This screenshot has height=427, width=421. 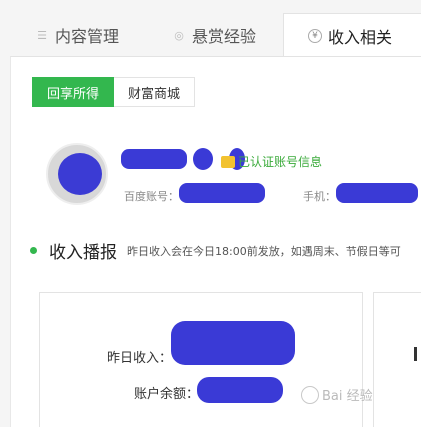 What do you see at coordinates (80, 174) in the screenshot?
I see `avatar-redaction` at bounding box center [80, 174].